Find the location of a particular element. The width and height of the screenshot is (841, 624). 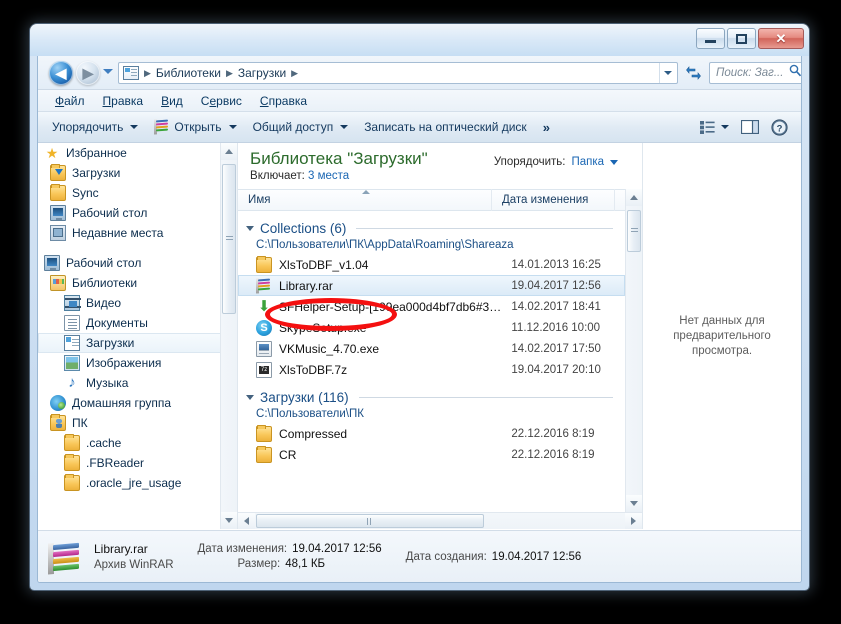

details-file-column: Library.rar Архив WinRAR is located at coordinates (134, 556).